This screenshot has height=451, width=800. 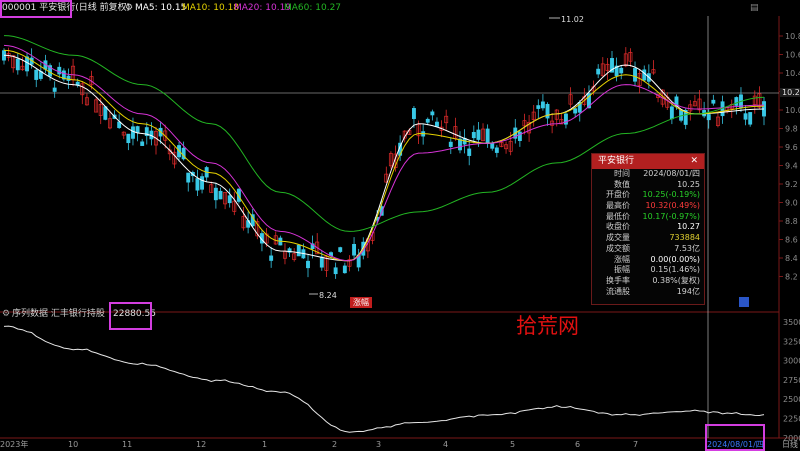 I want to click on info-row: 收盘价 10.27, so click(x=648, y=227).